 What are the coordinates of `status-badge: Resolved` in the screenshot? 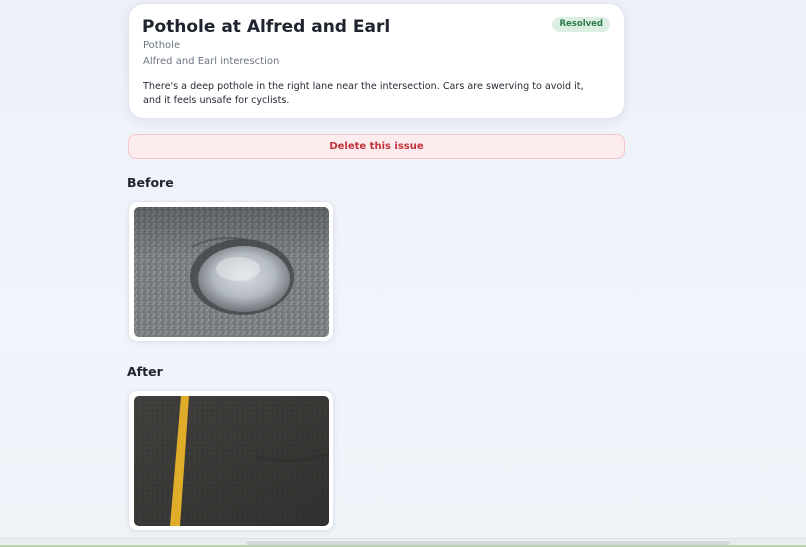 It's located at (581, 24).